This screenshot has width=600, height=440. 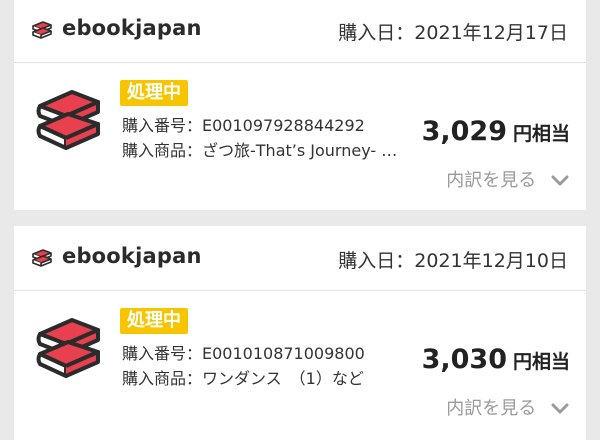 I want to click on price-value: 3,029, so click(x=464, y=131).